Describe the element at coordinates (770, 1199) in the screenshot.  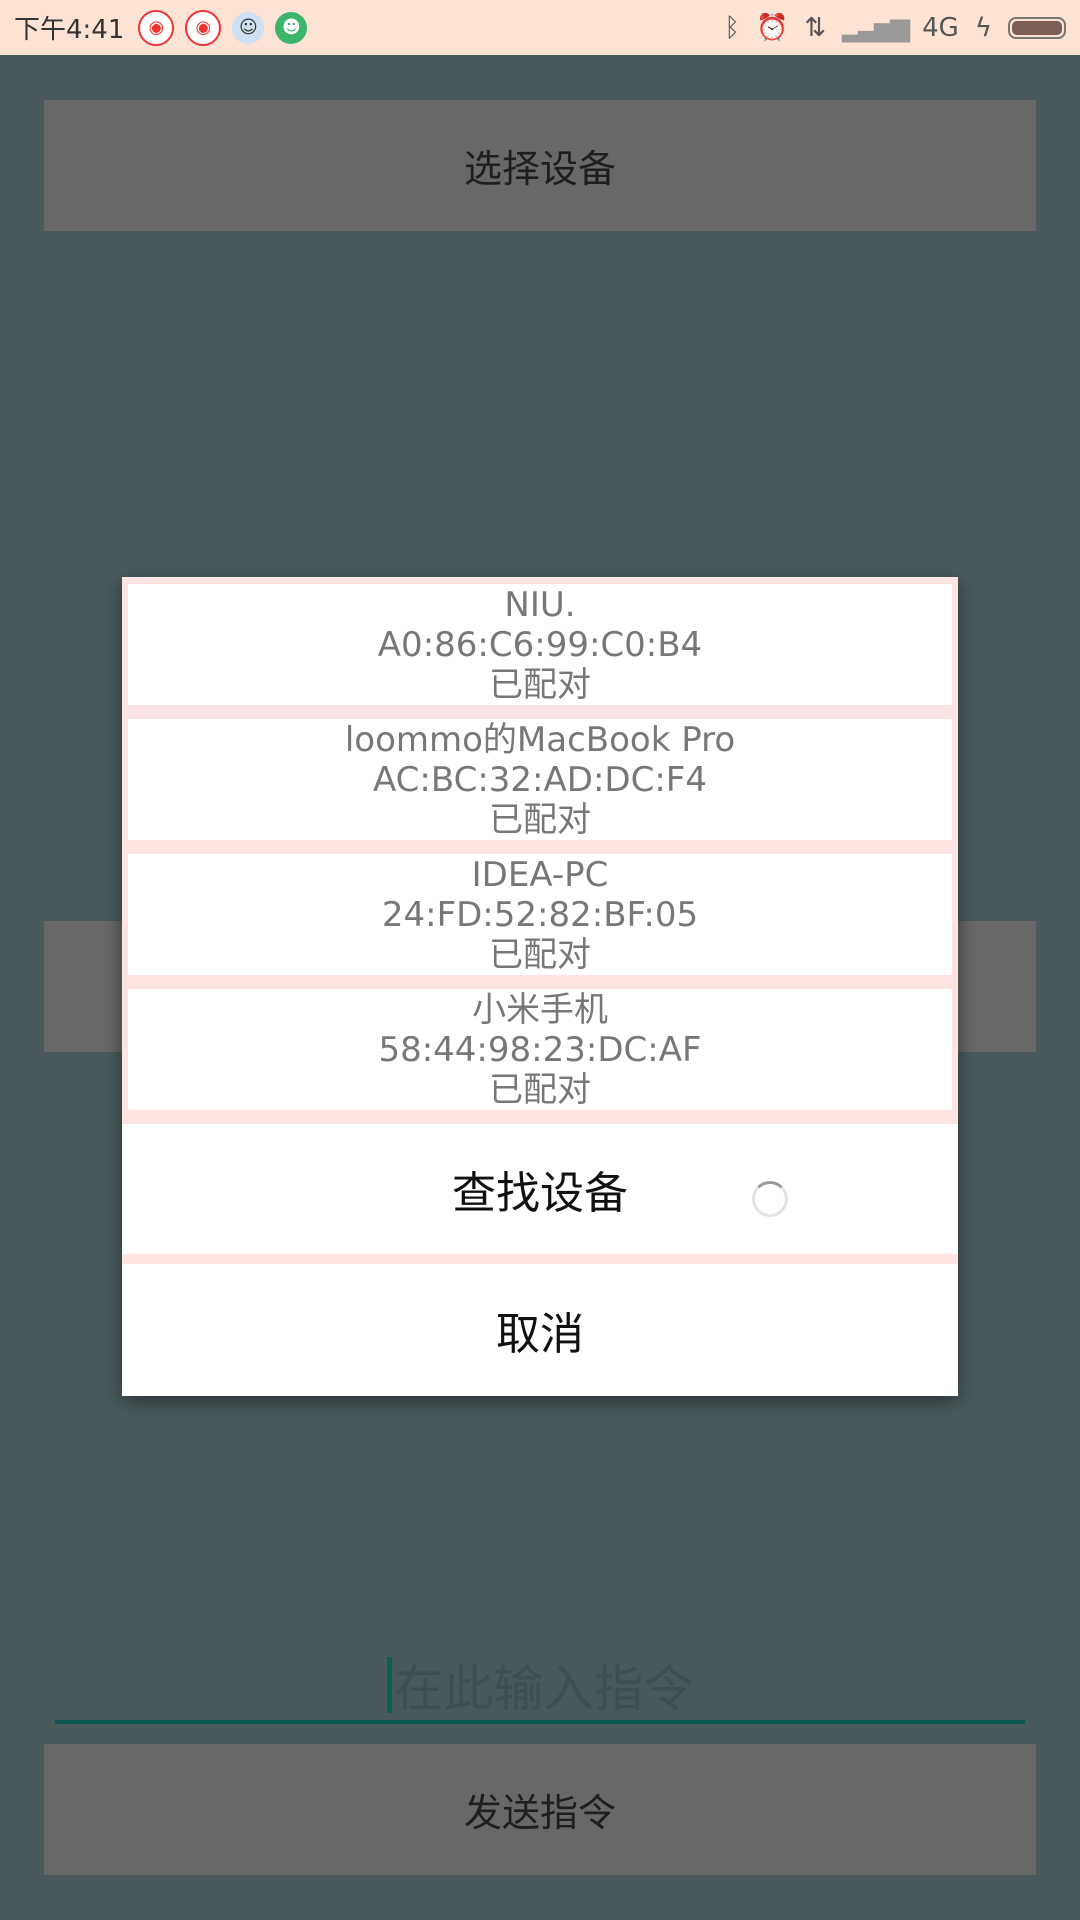
I see `loading-spinner-icon` at that location.